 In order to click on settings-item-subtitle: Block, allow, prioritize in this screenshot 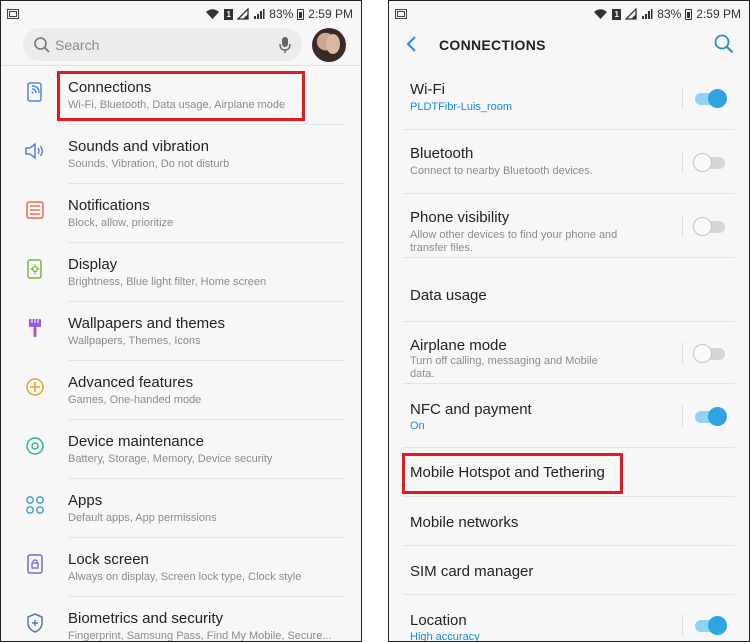, I will do `click(121, 223)`.